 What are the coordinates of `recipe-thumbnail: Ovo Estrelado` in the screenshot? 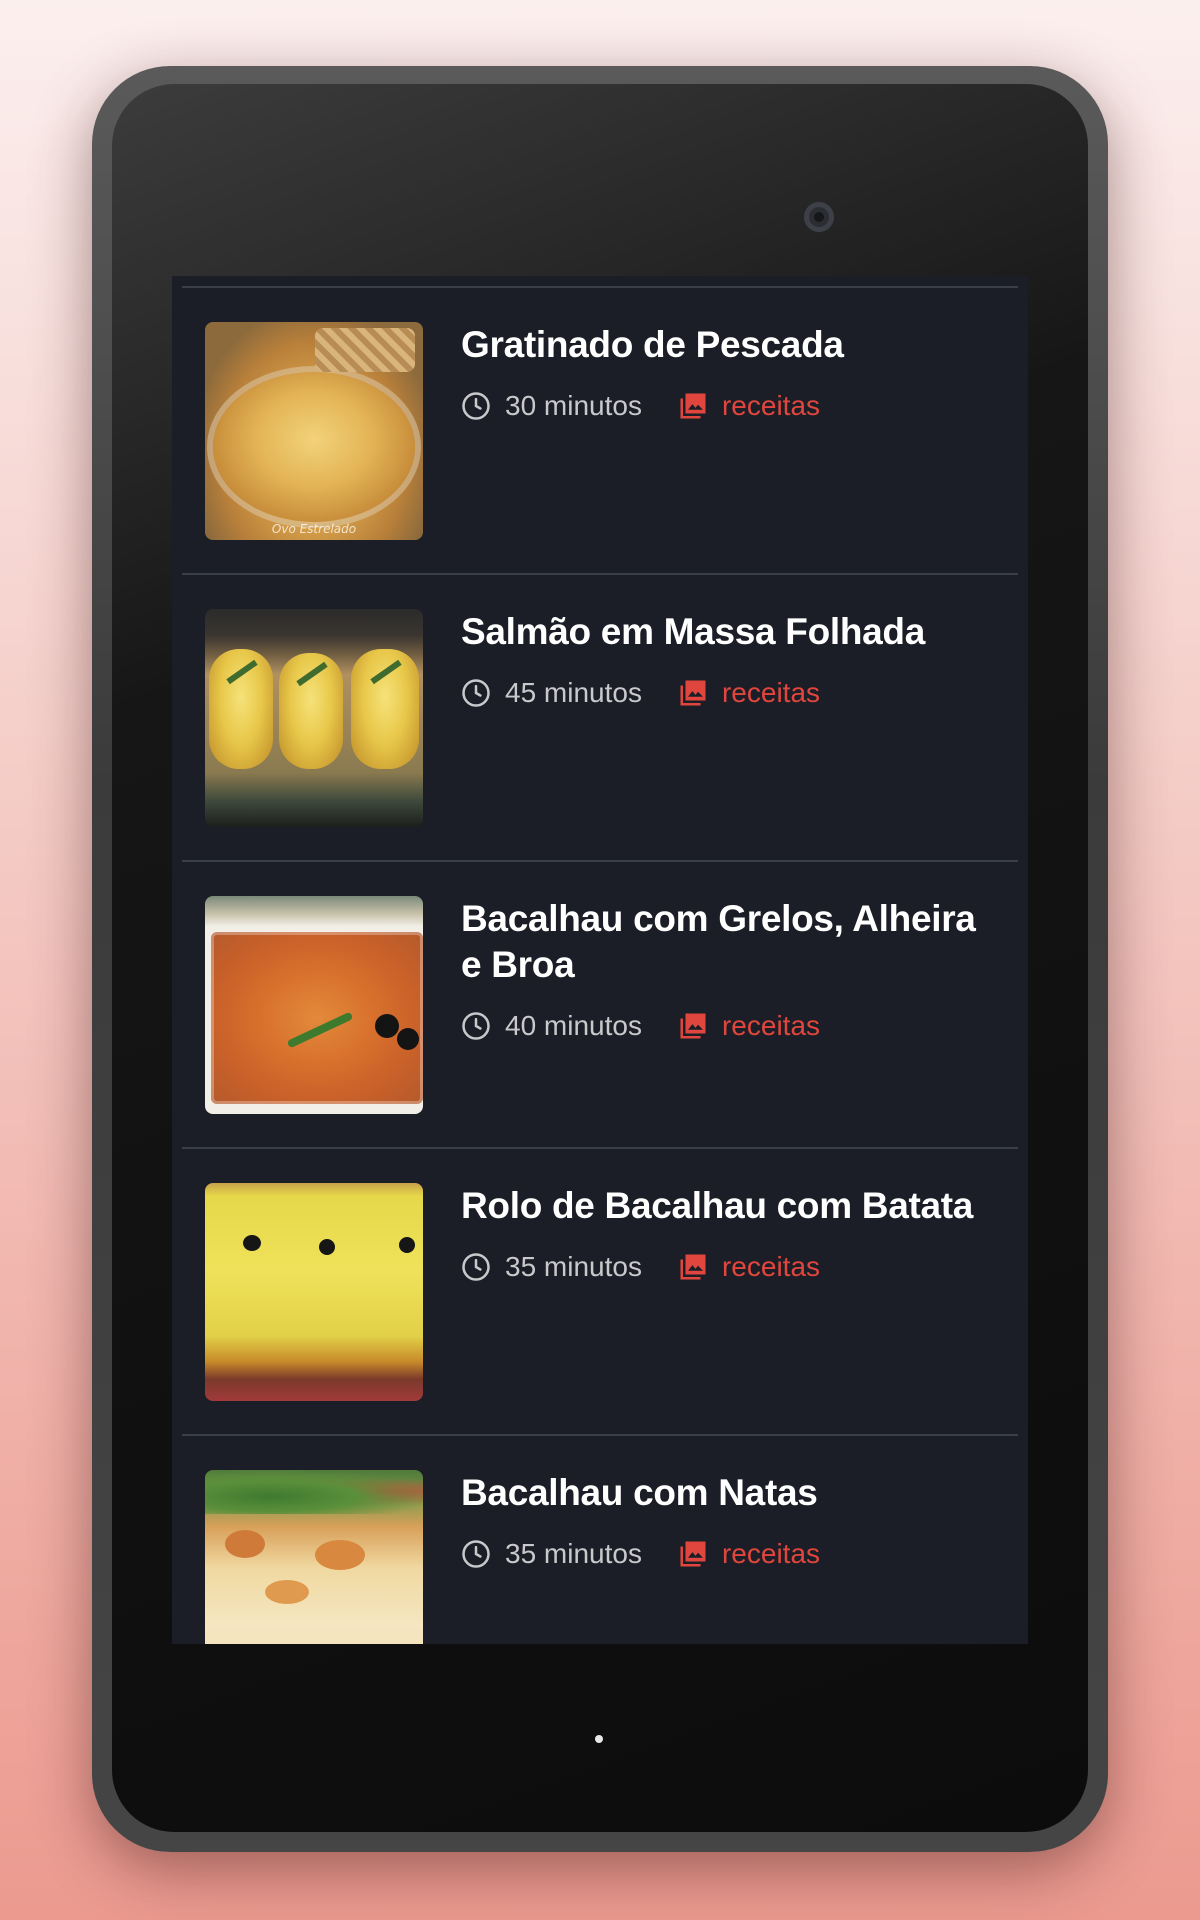 It's located at (314, 431).